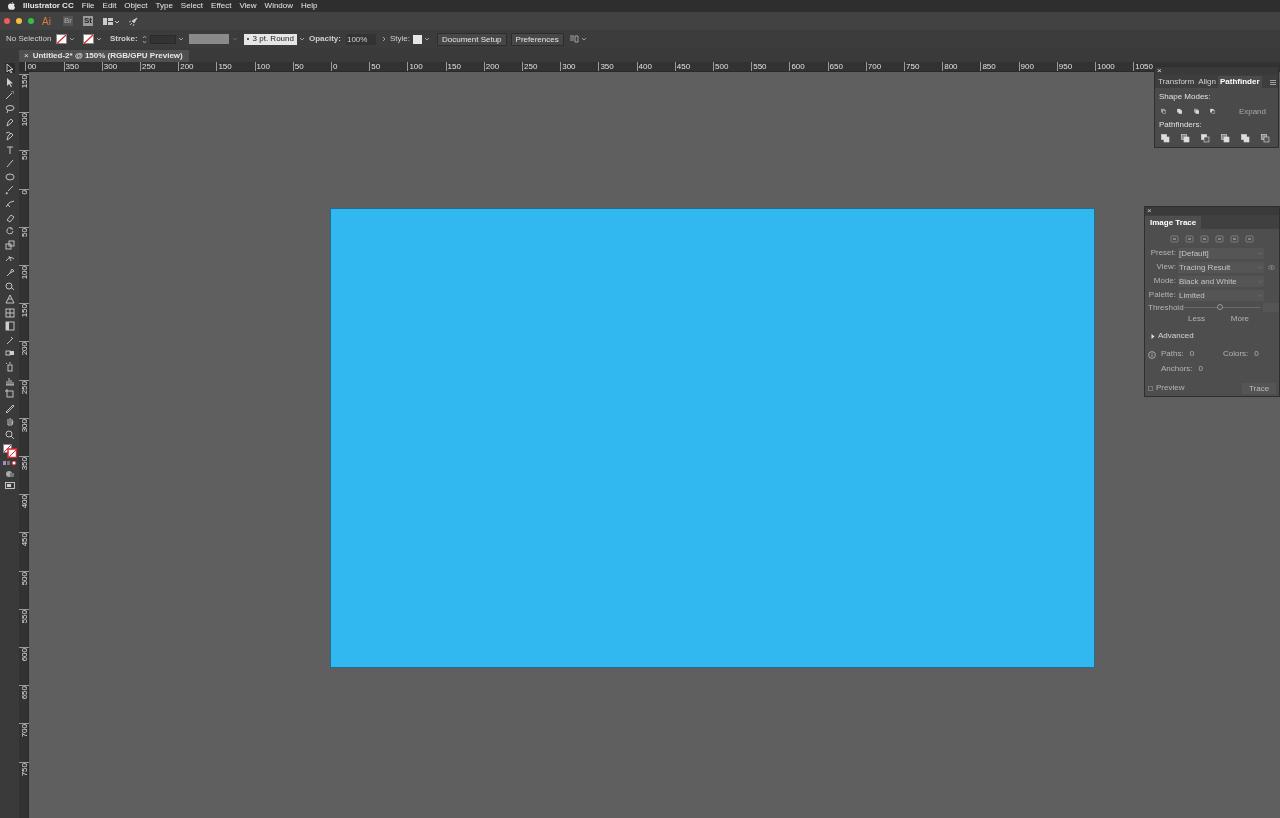 The height and width of the screenshot is (818, 1280). Describe the element at coordinates (110, 21) in the screenshot. I see `workspace-icon` at that location.